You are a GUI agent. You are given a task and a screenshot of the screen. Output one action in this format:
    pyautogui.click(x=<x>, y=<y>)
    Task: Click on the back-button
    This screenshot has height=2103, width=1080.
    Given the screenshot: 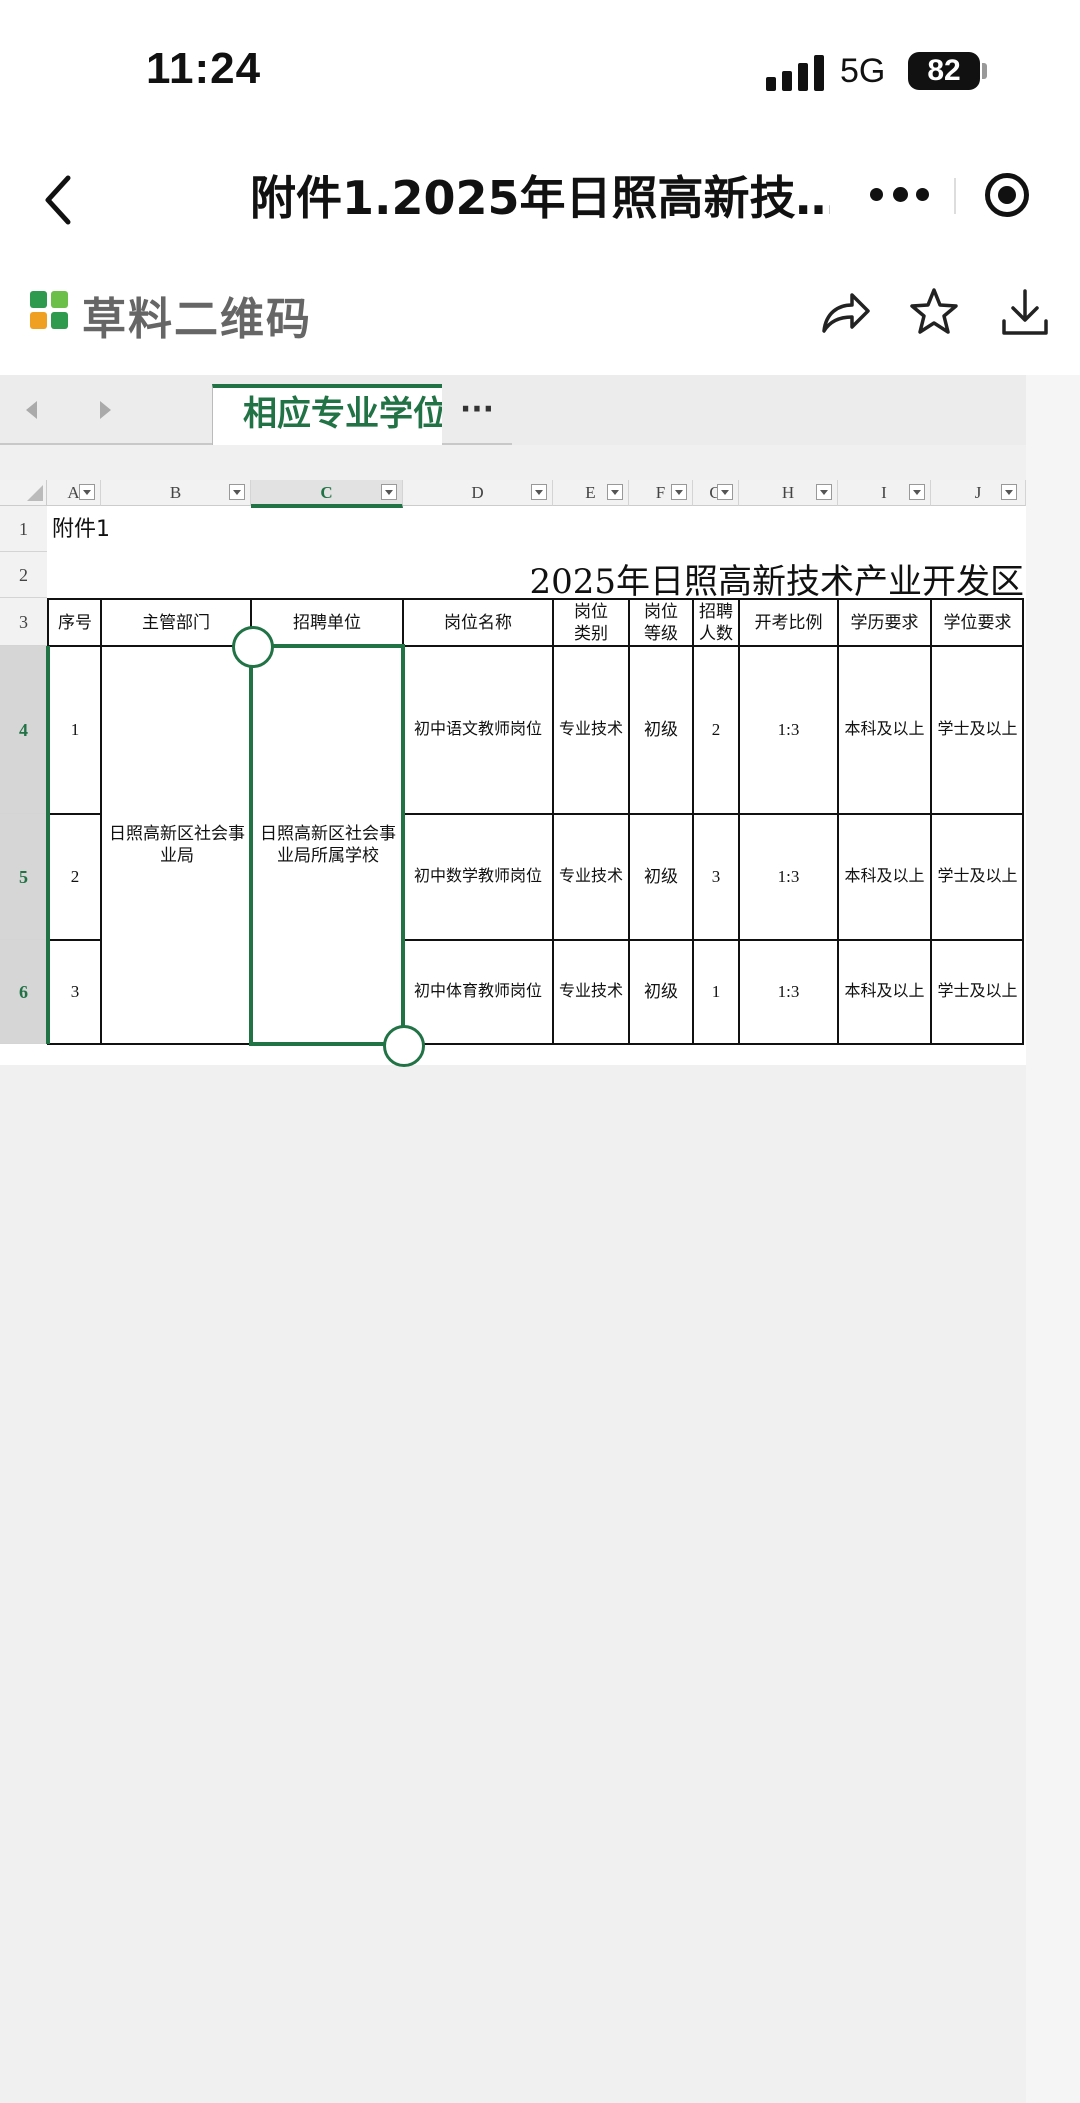 What is the action you would take?
    pyautogui.click(x=58, y=198)
    